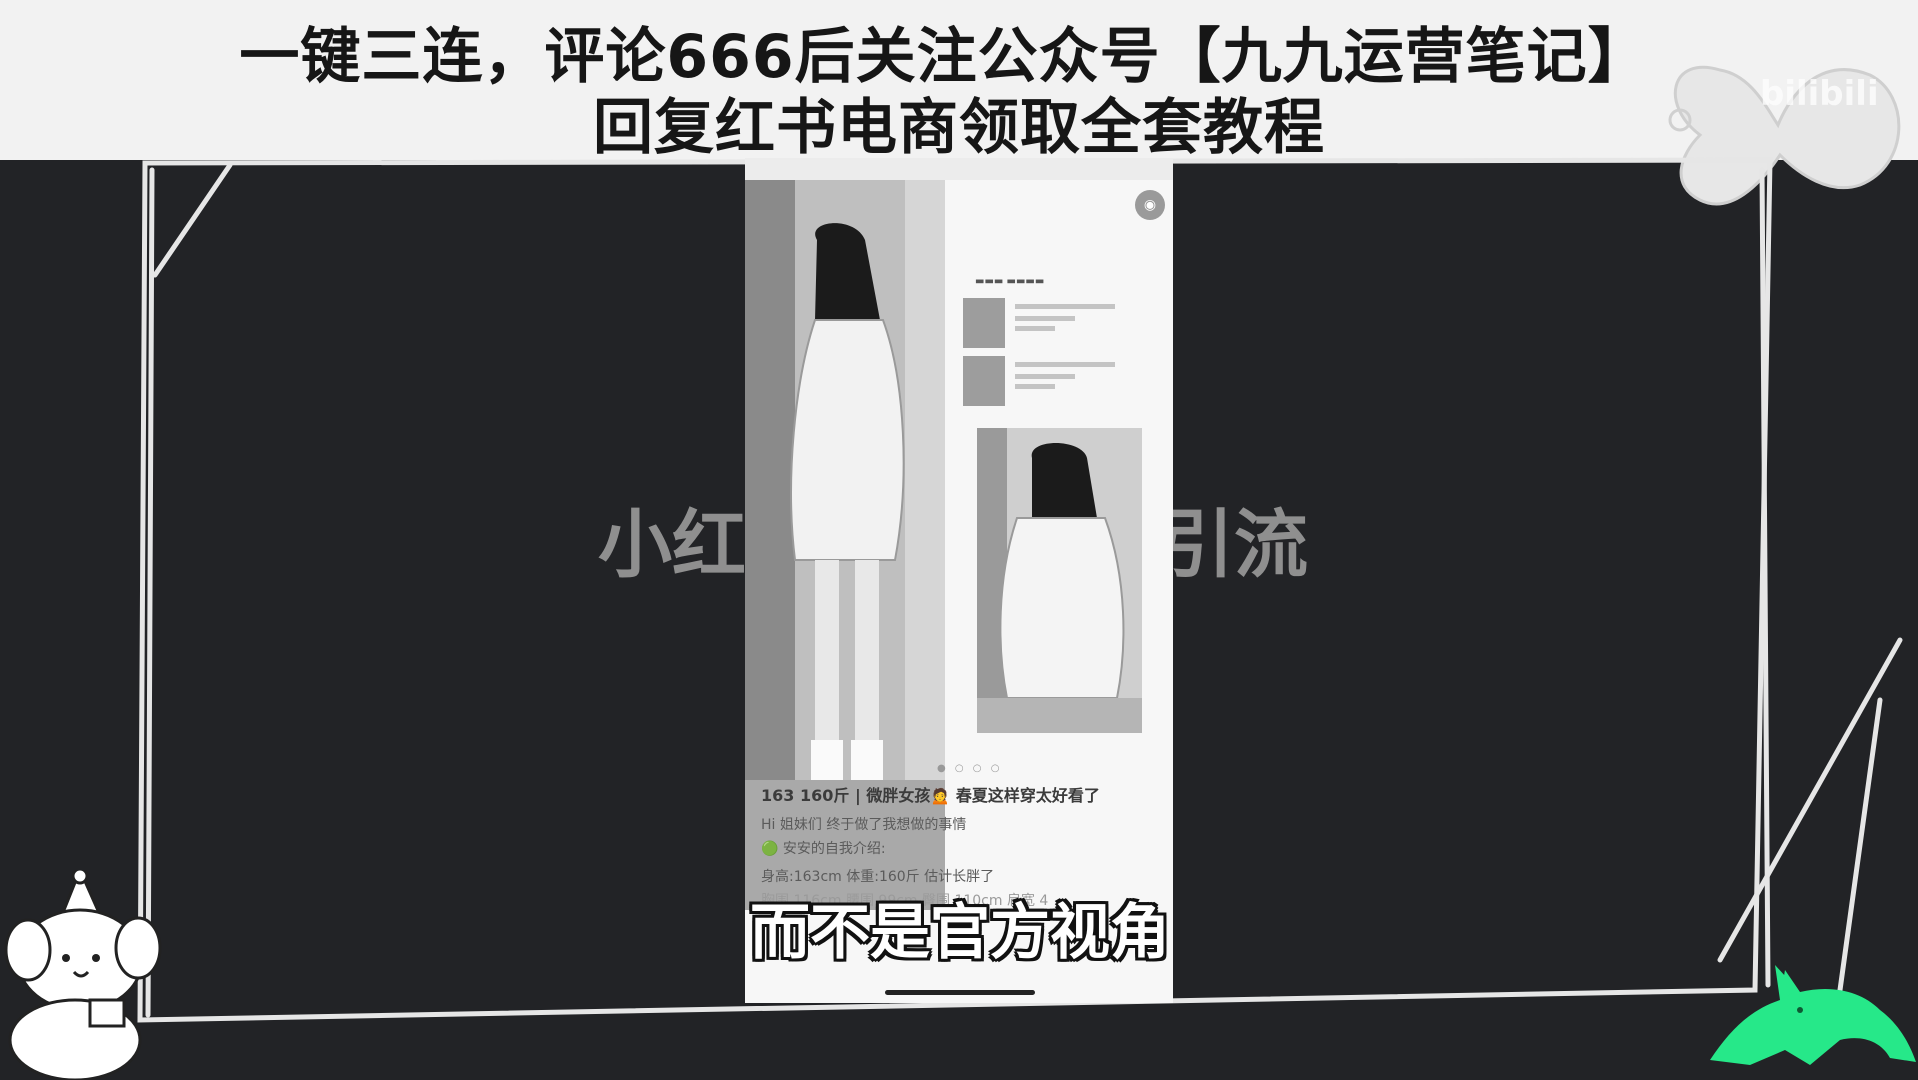 The image size is (1918, 1080). Describe the element at coordinates (864, 825) in the screenshot. I see `post-text-line: Hi 姐妹们 终于做了我想做的事情` at that location.